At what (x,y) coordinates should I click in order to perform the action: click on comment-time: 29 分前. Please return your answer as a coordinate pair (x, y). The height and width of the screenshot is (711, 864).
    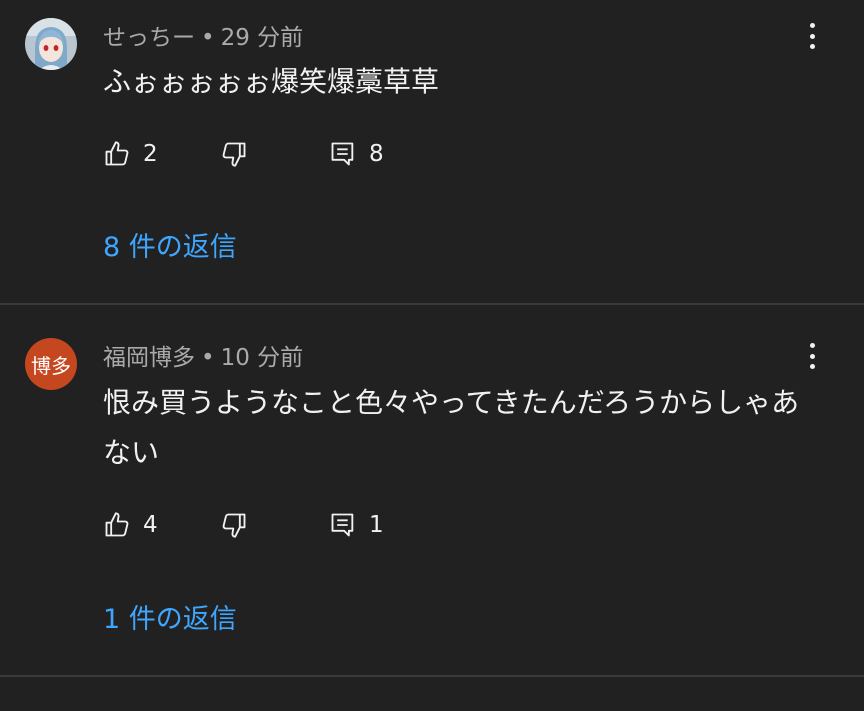
    Looking at the image, I should click on (262, 38).